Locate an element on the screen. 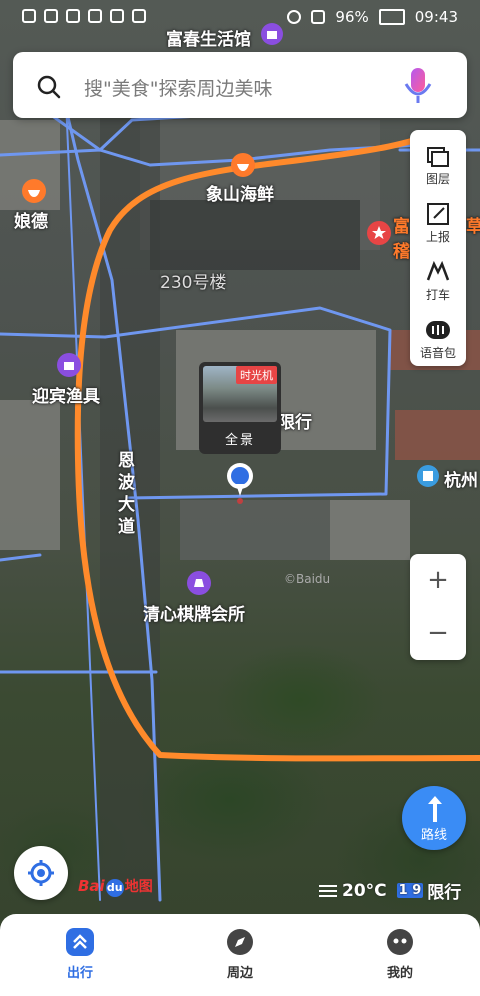 This screenshot has height=996, width=480. travel-icon is located at coordinates (80, 942).